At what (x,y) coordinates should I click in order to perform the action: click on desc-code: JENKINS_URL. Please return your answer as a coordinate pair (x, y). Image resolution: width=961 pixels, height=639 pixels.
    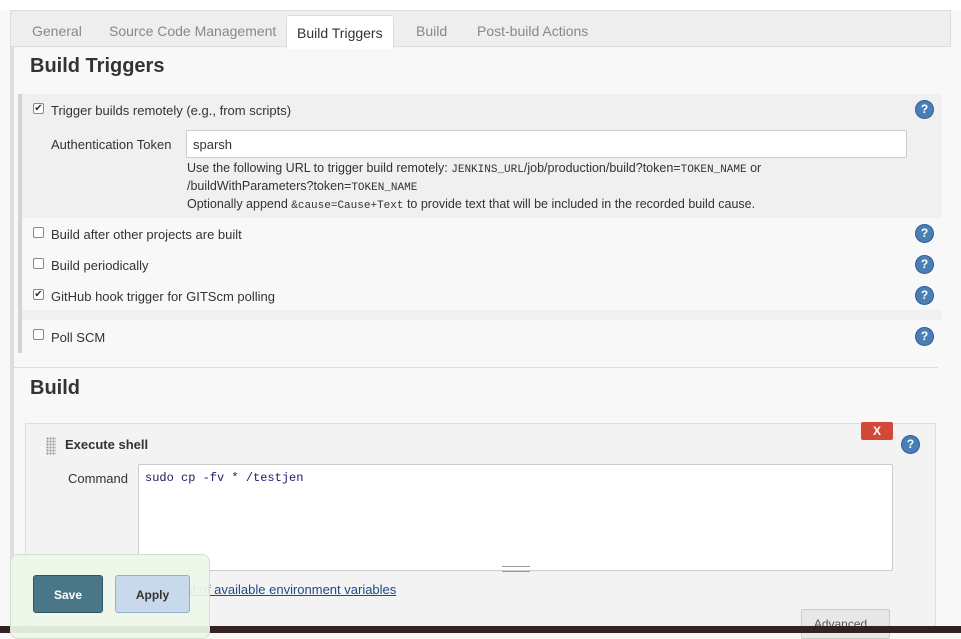
    Looking at the image, I should click on (487, 170).